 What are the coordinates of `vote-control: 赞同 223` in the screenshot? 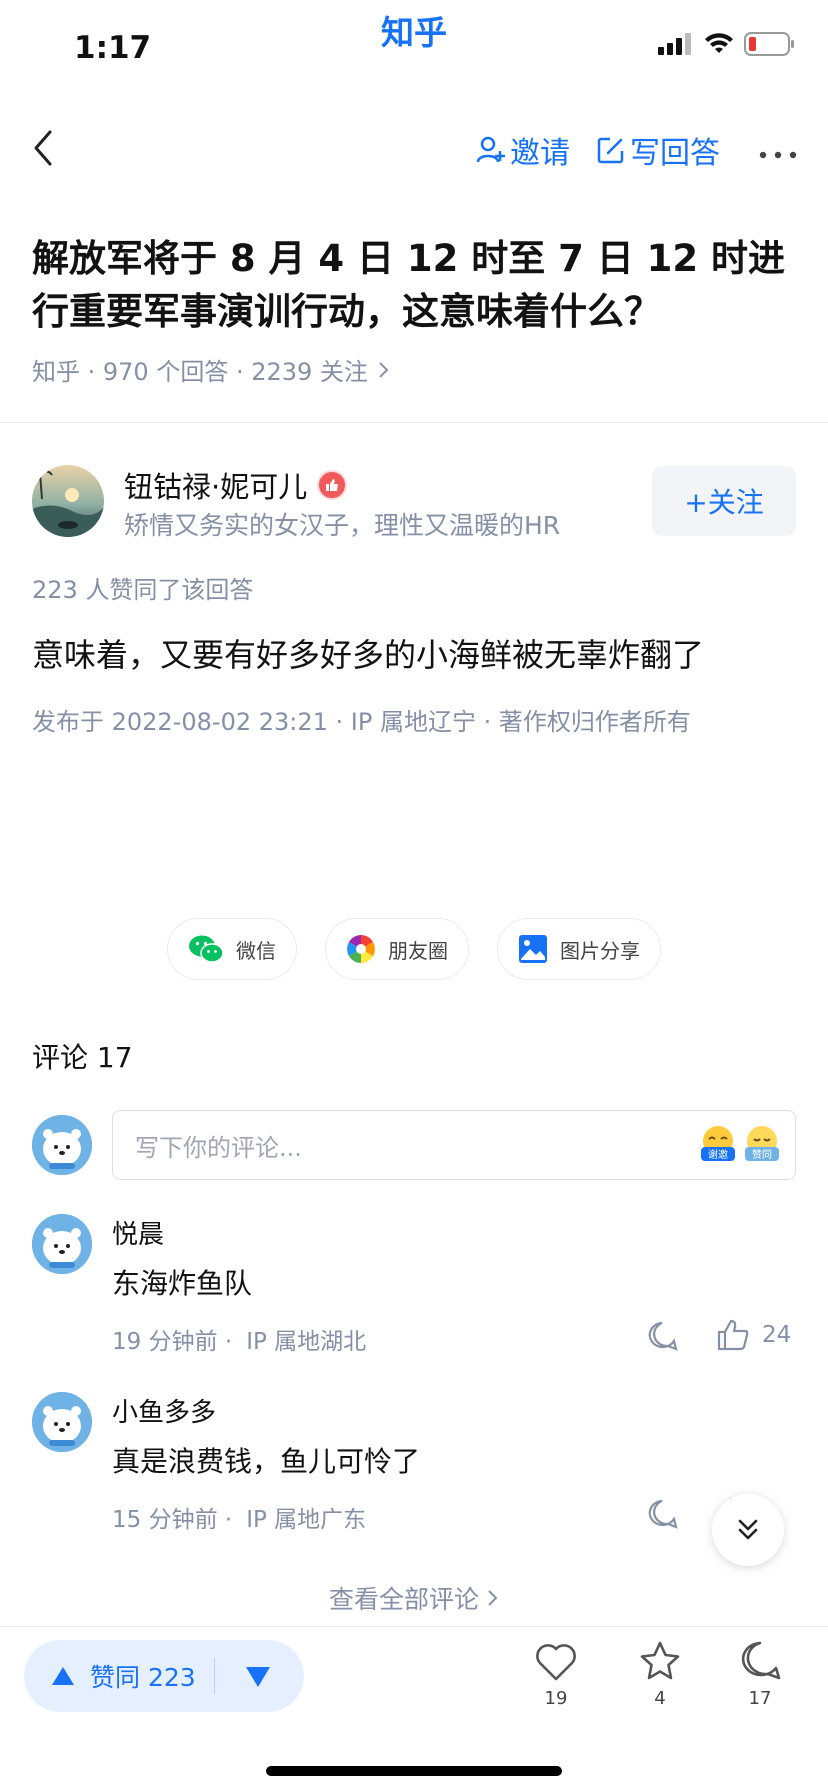 It's located at (164, 1676).